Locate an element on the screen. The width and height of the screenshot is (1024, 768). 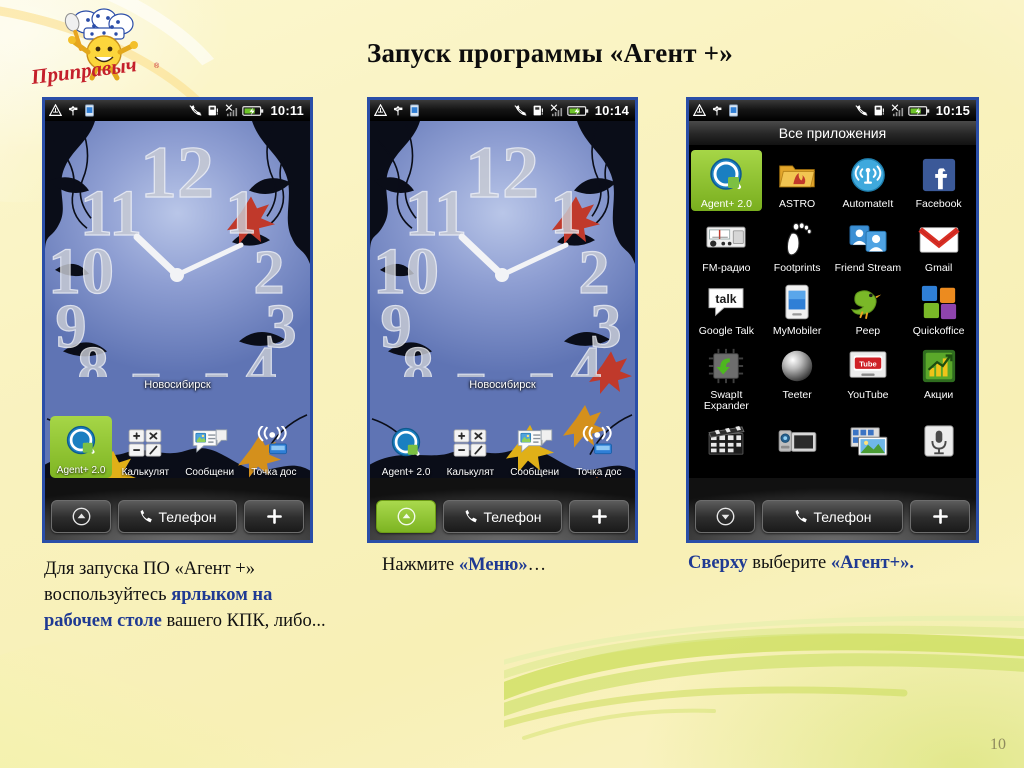
app-drawer-down-icon is located at coordinates (725, 516).